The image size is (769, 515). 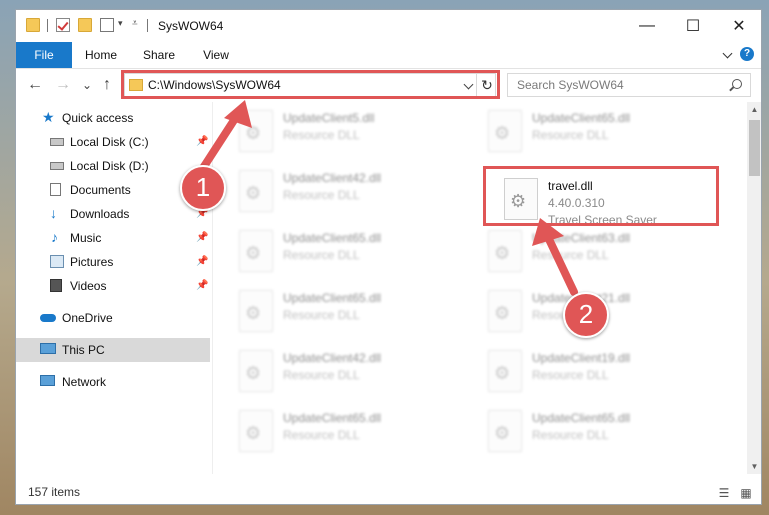 What do you see at coordinates (560, 263) in the screenshot?
I see `arrow-2-line` at bounding box center [560, 263].